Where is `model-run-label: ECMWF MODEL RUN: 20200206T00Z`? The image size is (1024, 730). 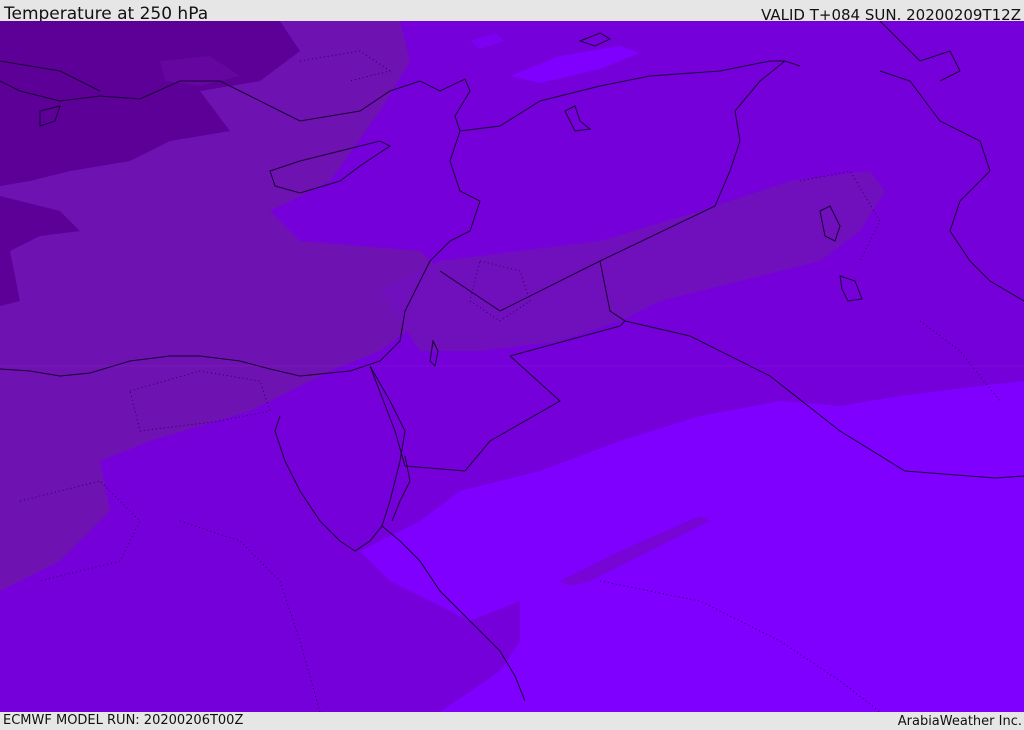
model-run-label: ECMWF MODEL RUN: 20200206T00Z is located at coordinates (123, 720).